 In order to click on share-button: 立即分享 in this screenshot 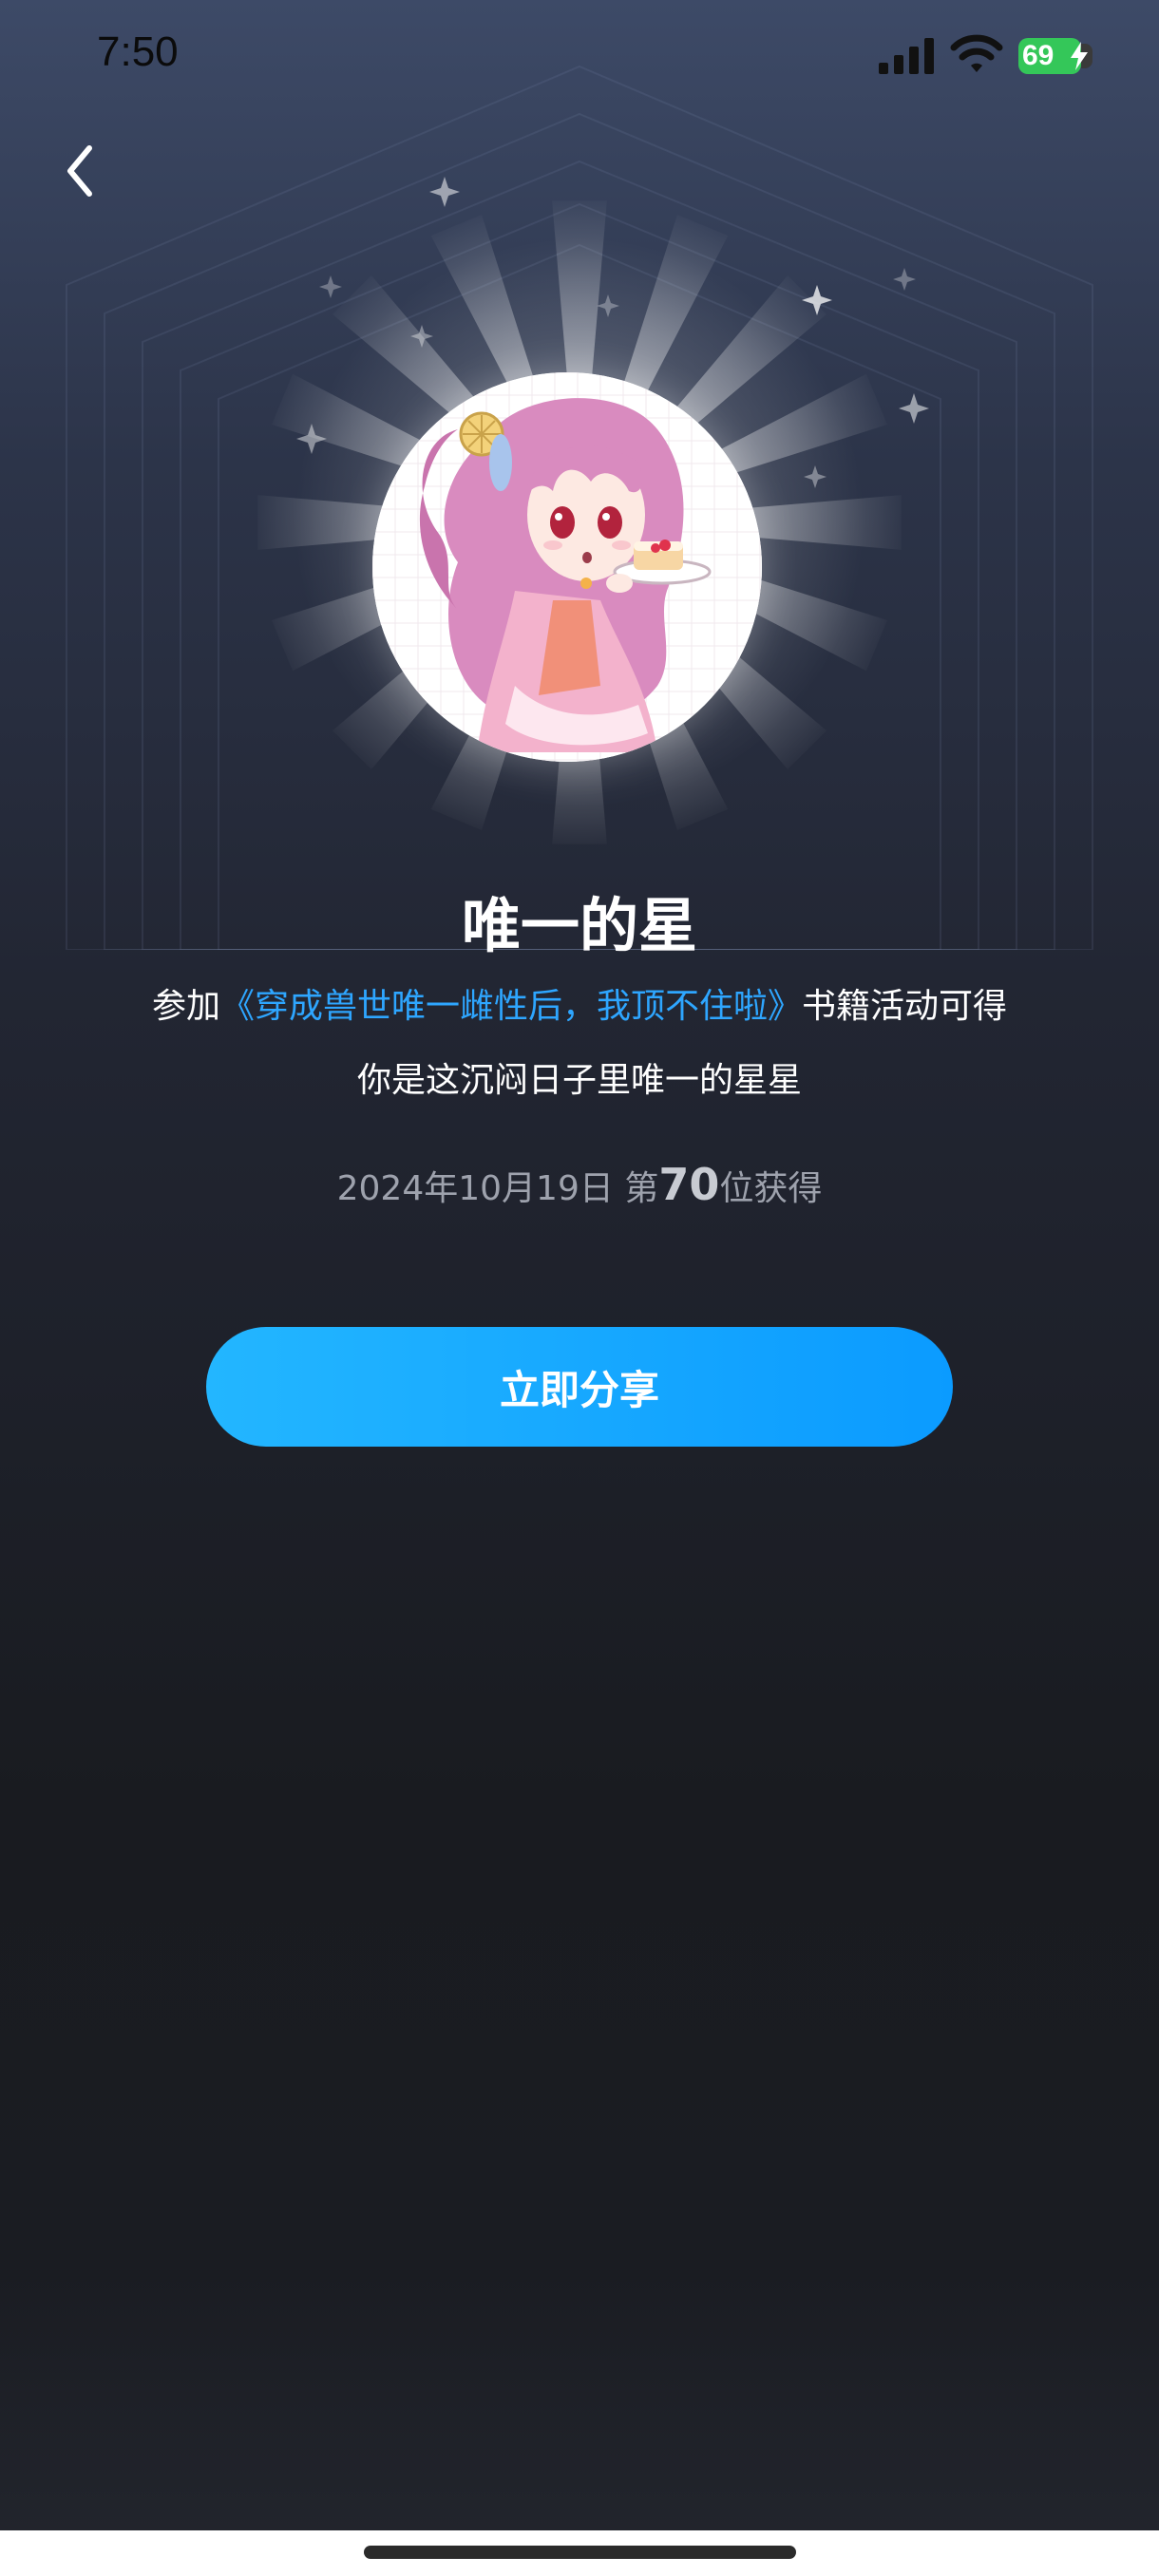, I will do `click(579, 1387)`.